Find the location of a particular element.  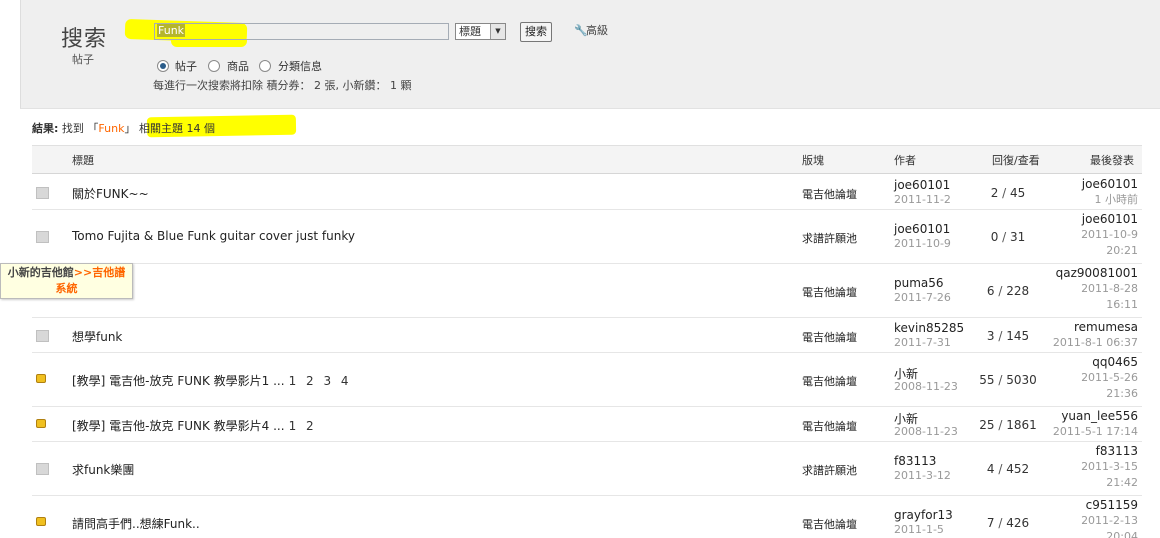

thread-title-link: 求funk樂團 is located at coordinates (103, 470).